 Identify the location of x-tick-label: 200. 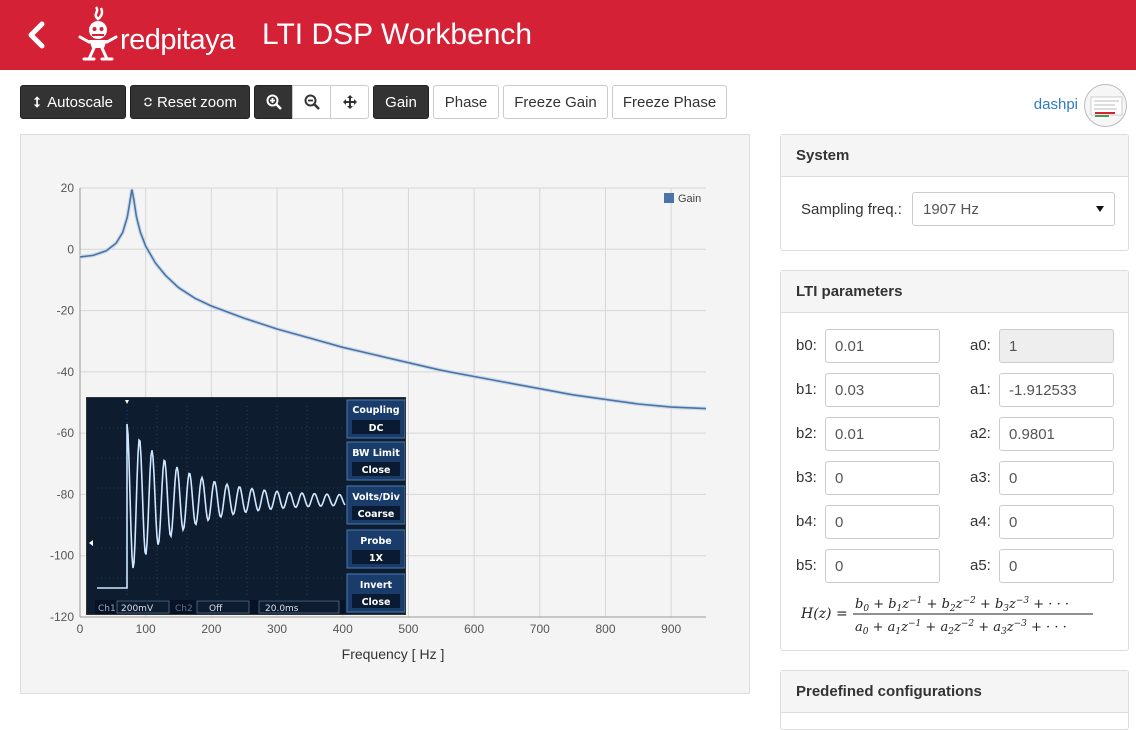
(211, 629).